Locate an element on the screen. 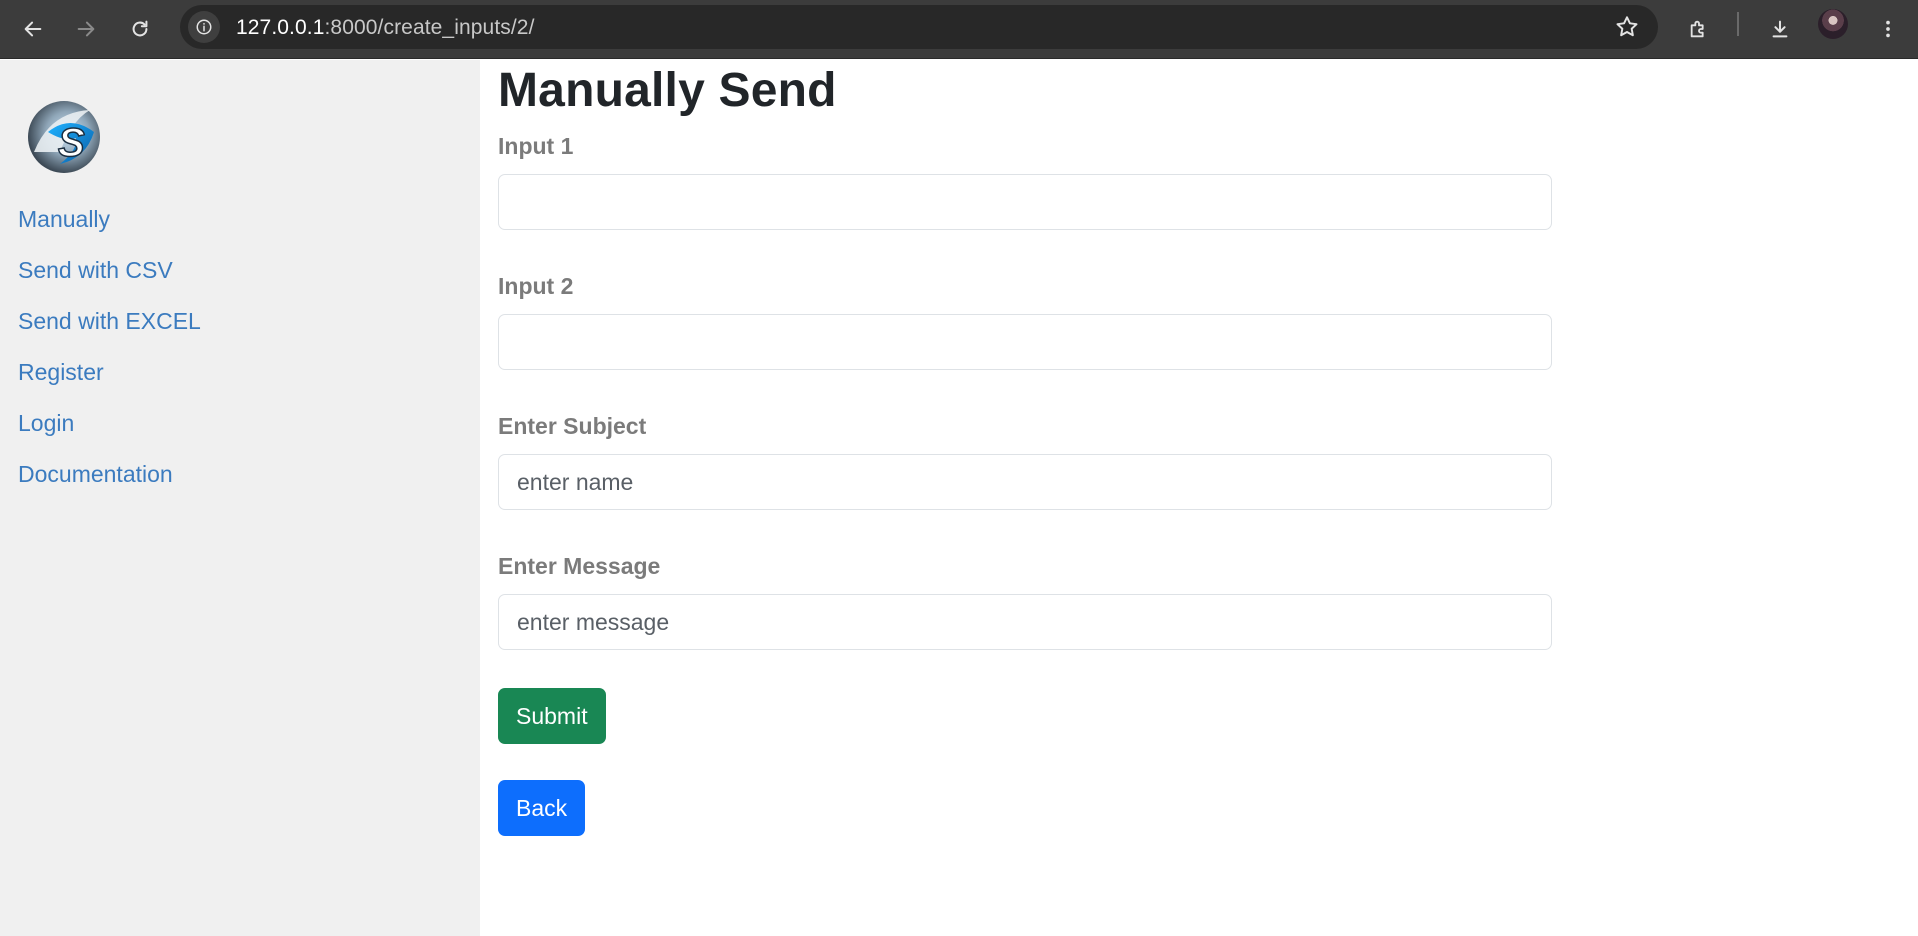 This screenshot has width=1918, height=936. input-1-group: Input 1 is located at coordinates (1025, 181).